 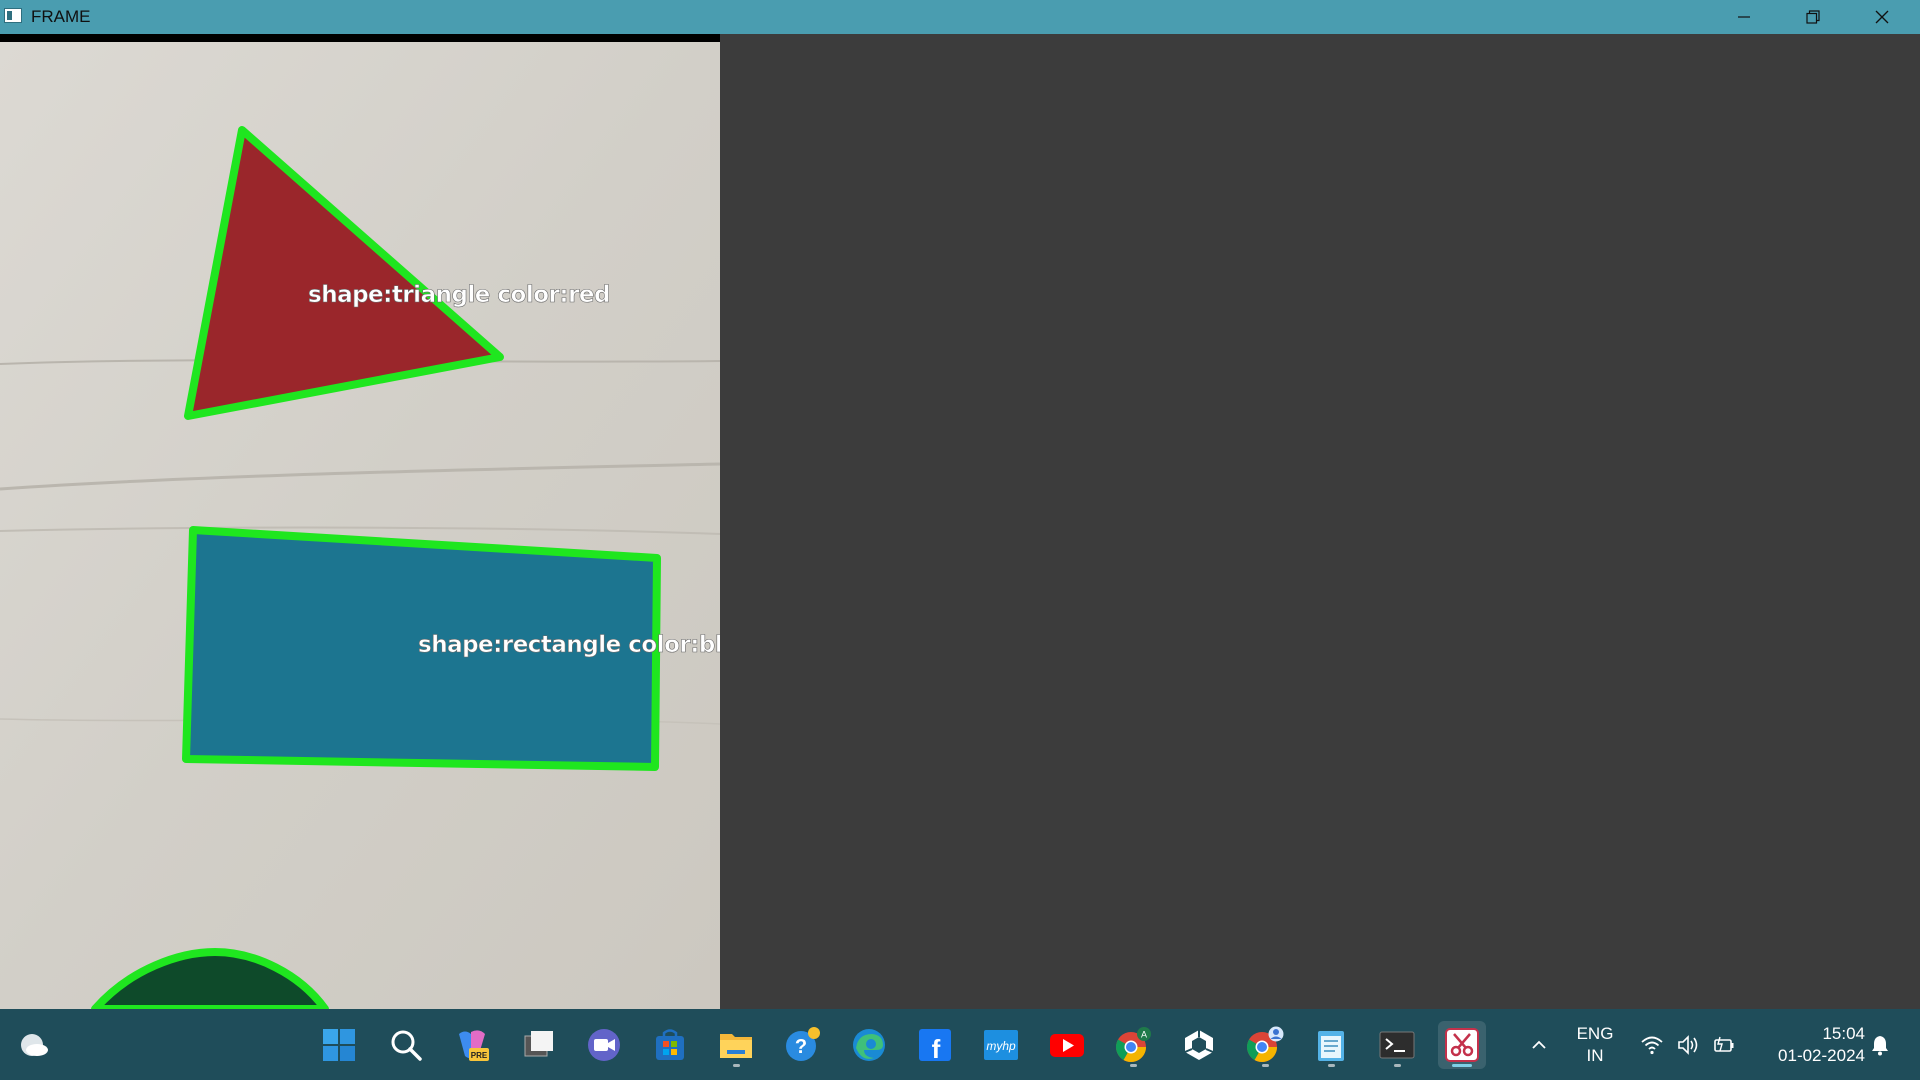 What do you see at coordinates (960, 17) in the screenshot?
I see `title-bar: FRAME` at bounding box center [960, 17].